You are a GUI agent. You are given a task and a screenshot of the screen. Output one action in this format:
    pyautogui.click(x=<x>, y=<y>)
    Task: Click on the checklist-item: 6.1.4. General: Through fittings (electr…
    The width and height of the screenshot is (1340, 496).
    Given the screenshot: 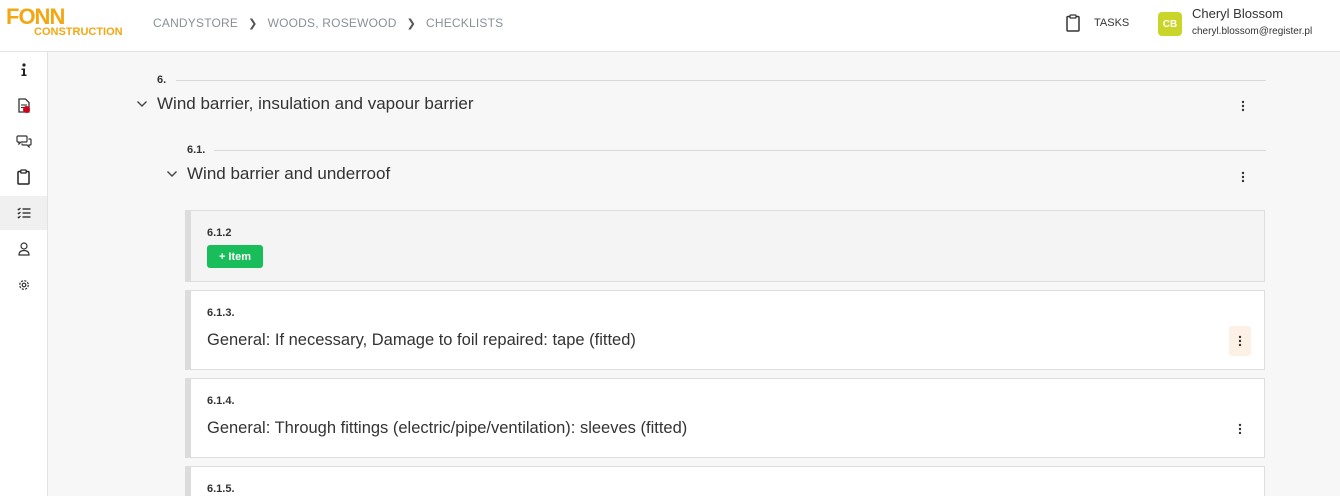 What is the action you would take?
    pyautogui.click(x=725, y=418)
    